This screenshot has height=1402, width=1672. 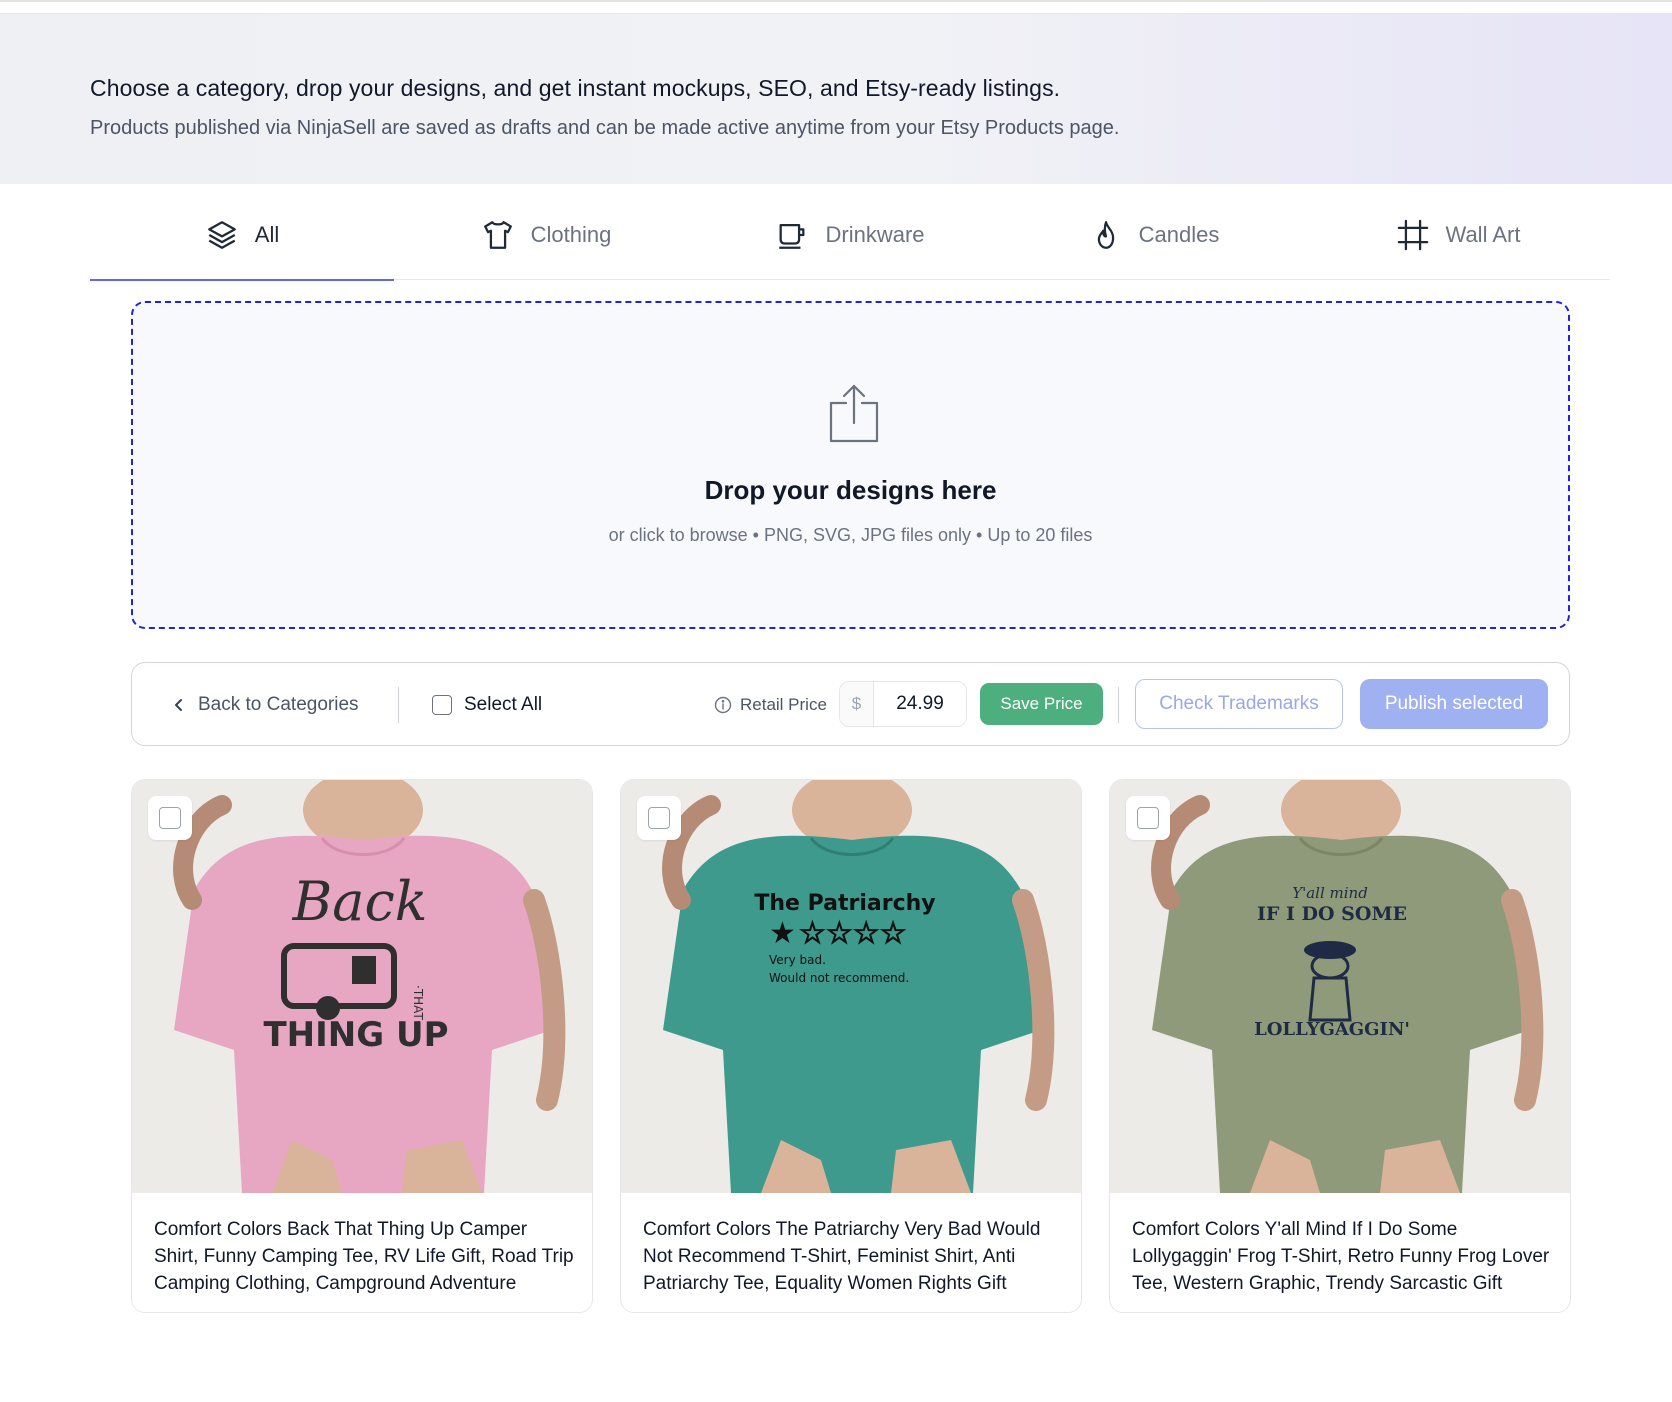 What do you see at coordinates (783, 704) in the screenshot?
I see `retail-price-text: Retail Price` at bounding box center [783, 704].